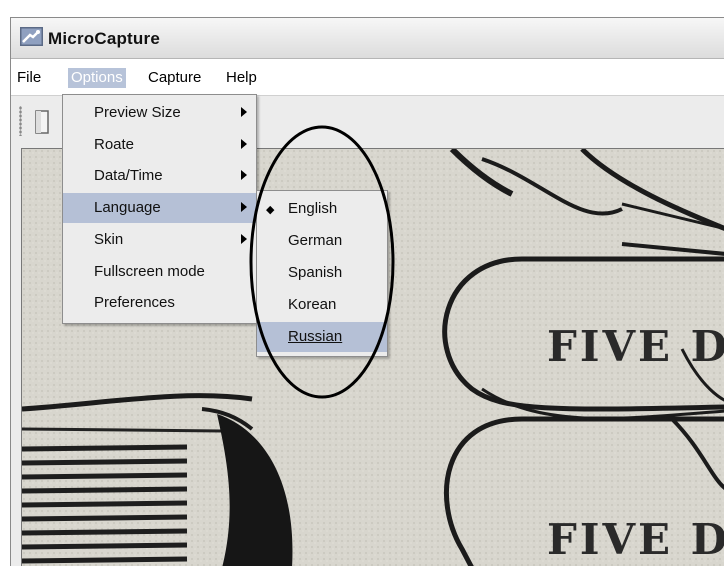 The height and width of the screenshot is (566, 724). What do you see at coordinates (367, 38) in the screenshot?
I see `title-bar: MicroCapture` at bounding box center [367, 38].